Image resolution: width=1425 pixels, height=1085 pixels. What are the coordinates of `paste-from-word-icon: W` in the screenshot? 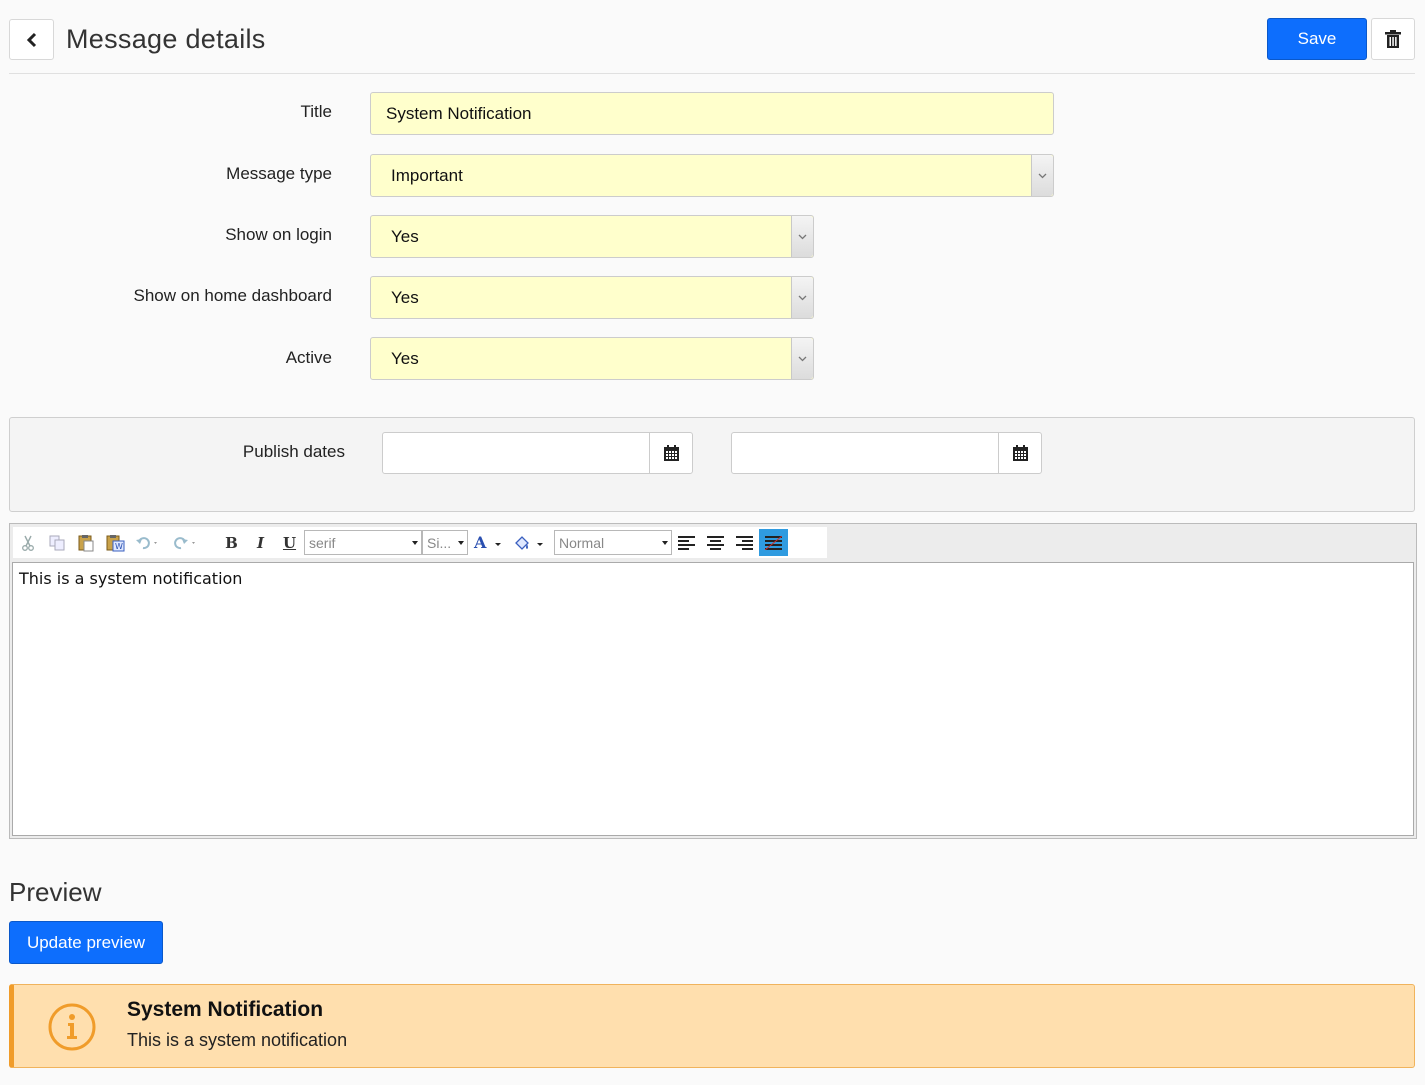 It's located at (114, 542).